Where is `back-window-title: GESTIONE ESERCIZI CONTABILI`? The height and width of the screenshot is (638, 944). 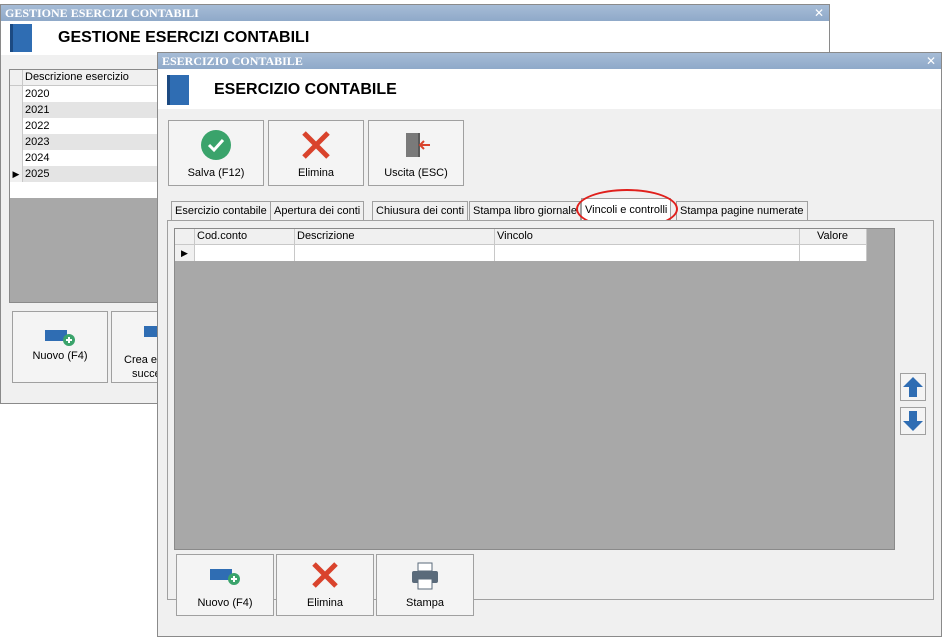
back-window-title: GESTIONE ESERCIZI CONTABILI is located at coordinates (102, 13).